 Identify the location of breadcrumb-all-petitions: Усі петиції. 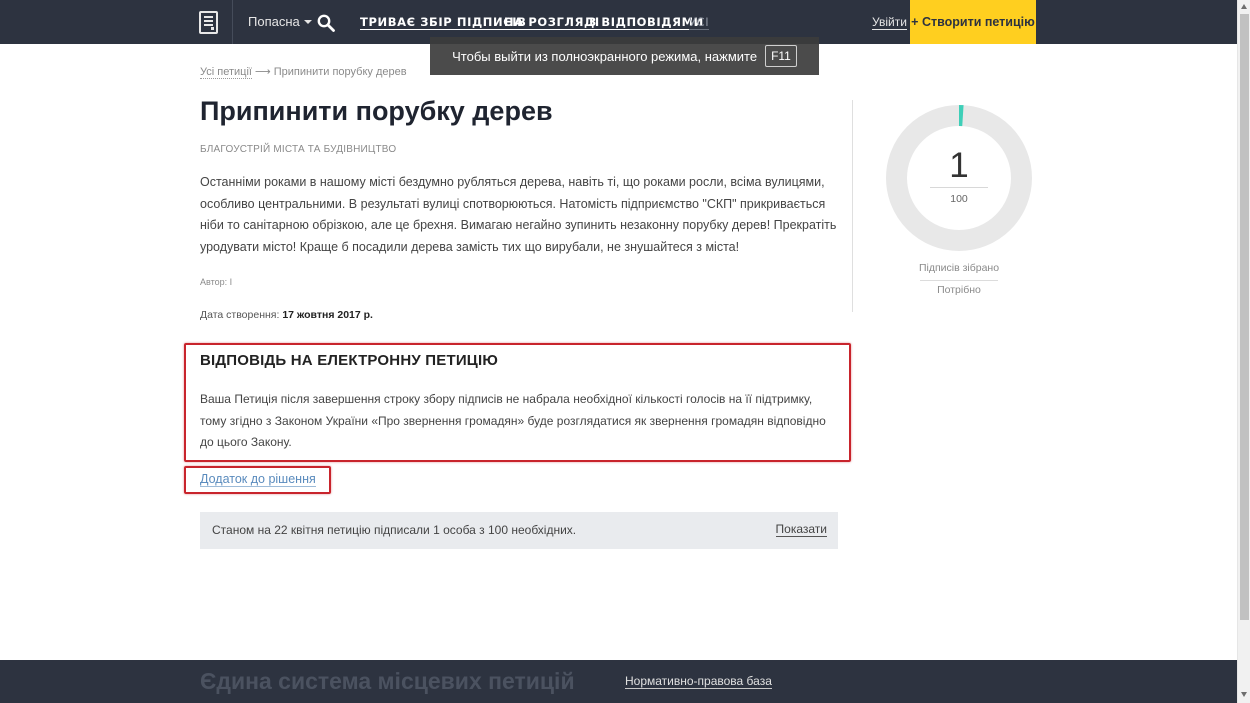
(226, 72).